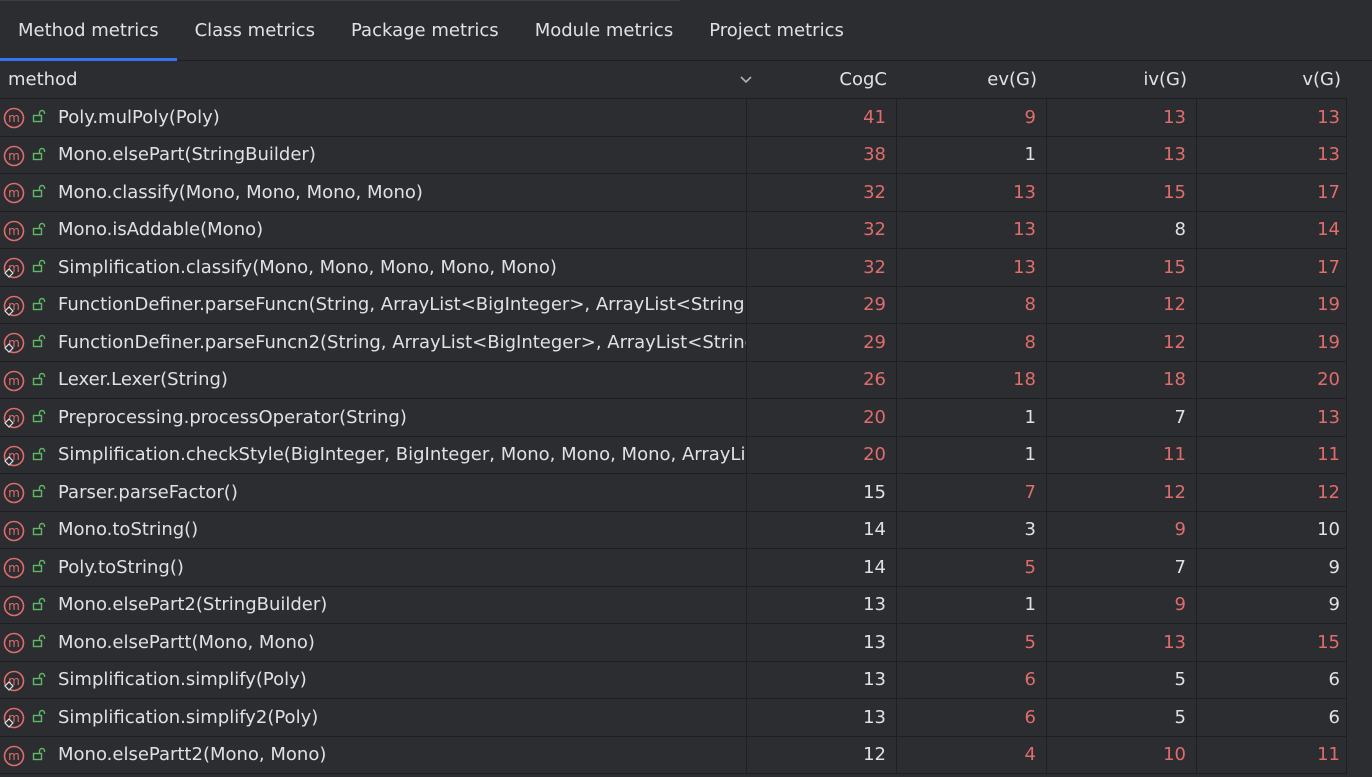 This screenshot has height=777, width=1372. What do you see at coordinates (686, 680) in the screenshot?
I see `table-row: m Simplification.simplify(Poly) 13 6 5 6` at bounding box center [686, 680].